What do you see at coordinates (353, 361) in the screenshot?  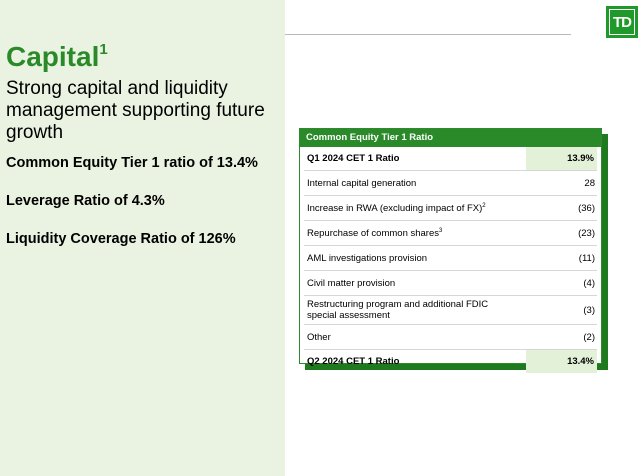 I see `row-label: Q2 2024 CET 1 Ratio` at bounding box center [353, 361].